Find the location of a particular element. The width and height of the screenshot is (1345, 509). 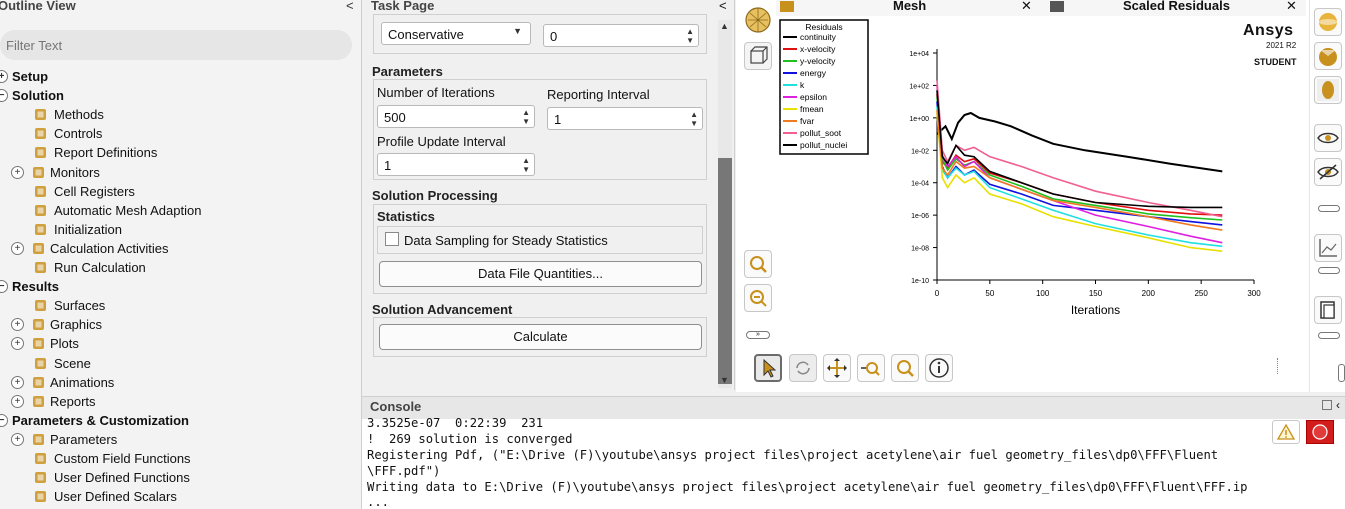

animations-icon is located at coordinates (38, 382).